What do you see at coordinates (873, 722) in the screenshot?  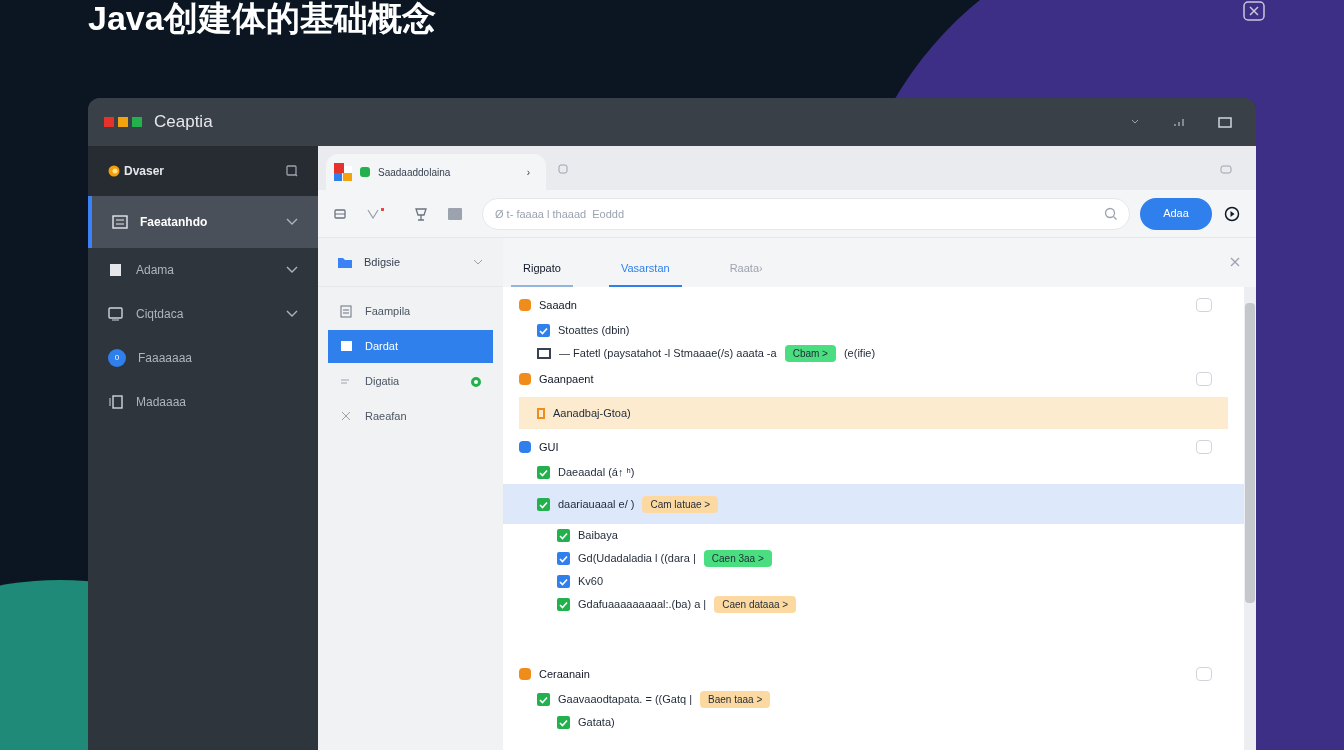 I see `tree-row: Gatata)` at bounding box center [873, 722].